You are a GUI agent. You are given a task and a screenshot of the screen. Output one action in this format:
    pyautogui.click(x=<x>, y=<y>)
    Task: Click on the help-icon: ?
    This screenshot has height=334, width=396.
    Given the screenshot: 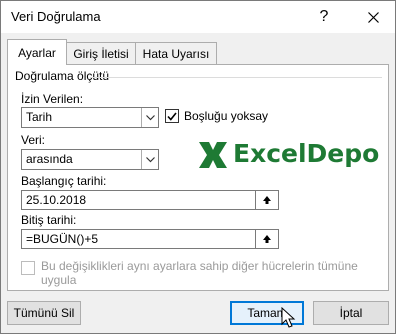 What is the action you would take?
    pyautogui.click(x=324, y=16)
    